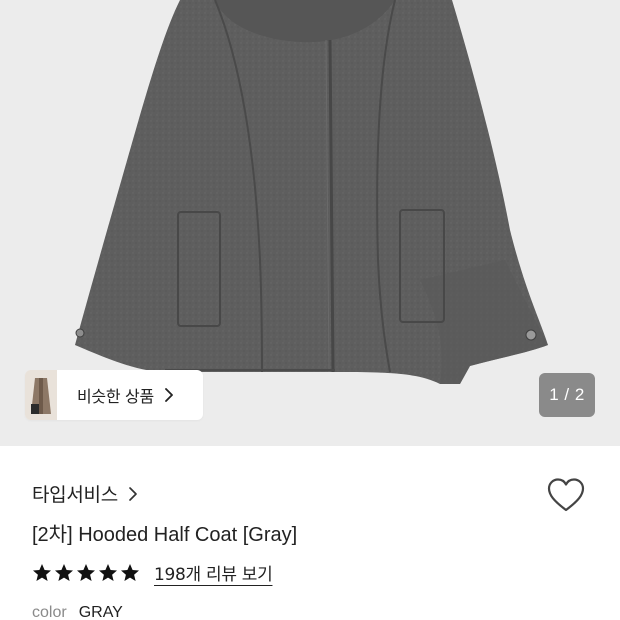 The height and width of the screenshot is (620, 620). What do you see at coordinates (100, 612) in the screenshot?
I see `option-value: GRAY` at bounding box center [100, 612].